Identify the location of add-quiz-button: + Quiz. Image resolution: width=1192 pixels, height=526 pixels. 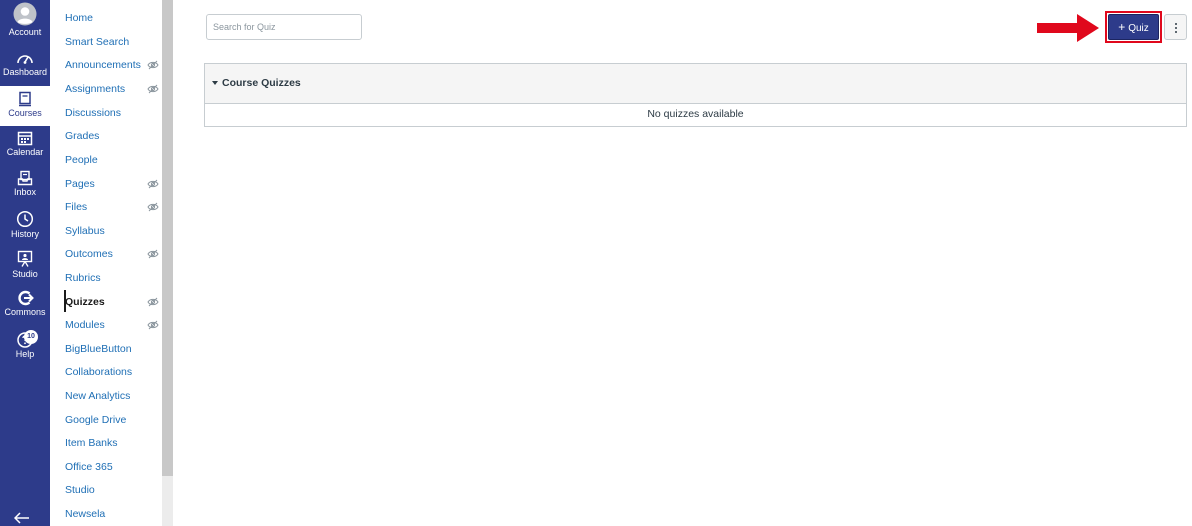
(1133, 27).